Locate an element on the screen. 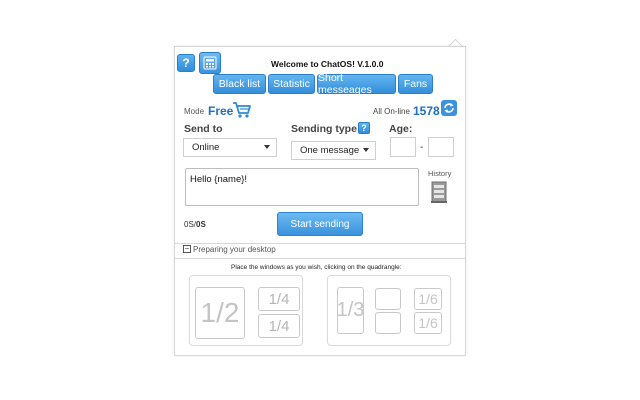 This screenshot has height=400, width=640. online-count: 1578 is located at coordinates (426, 111).